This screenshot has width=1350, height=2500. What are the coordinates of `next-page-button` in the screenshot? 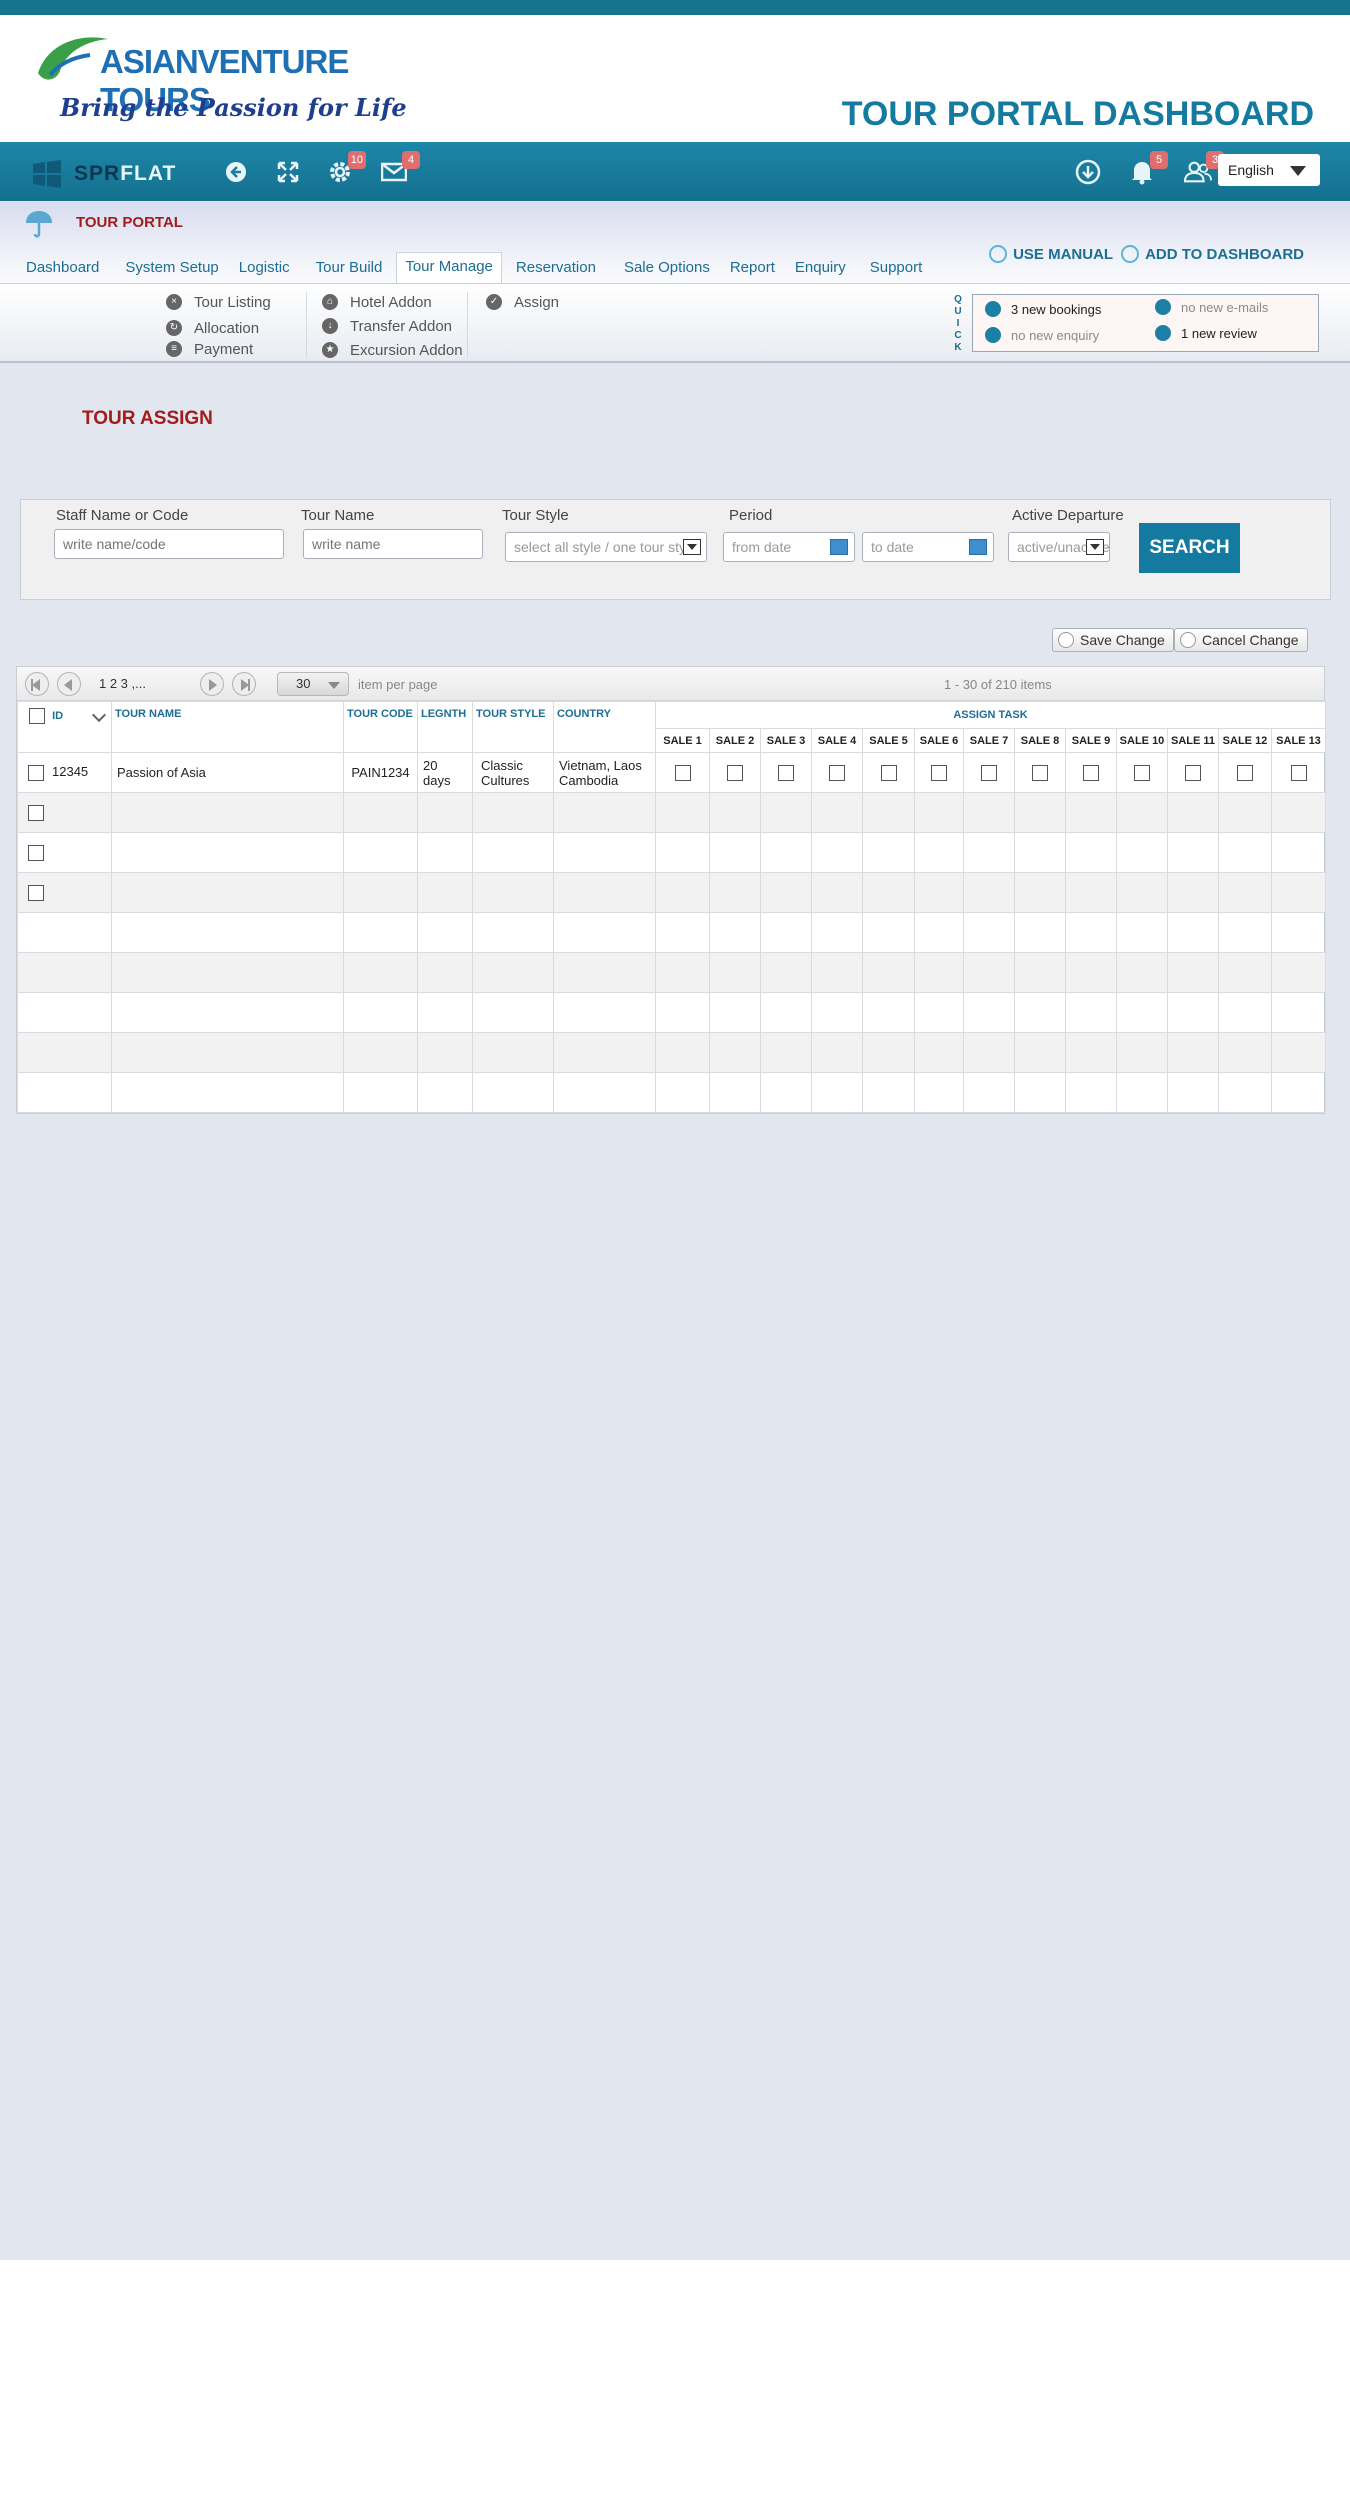 It's located at (212, 684).